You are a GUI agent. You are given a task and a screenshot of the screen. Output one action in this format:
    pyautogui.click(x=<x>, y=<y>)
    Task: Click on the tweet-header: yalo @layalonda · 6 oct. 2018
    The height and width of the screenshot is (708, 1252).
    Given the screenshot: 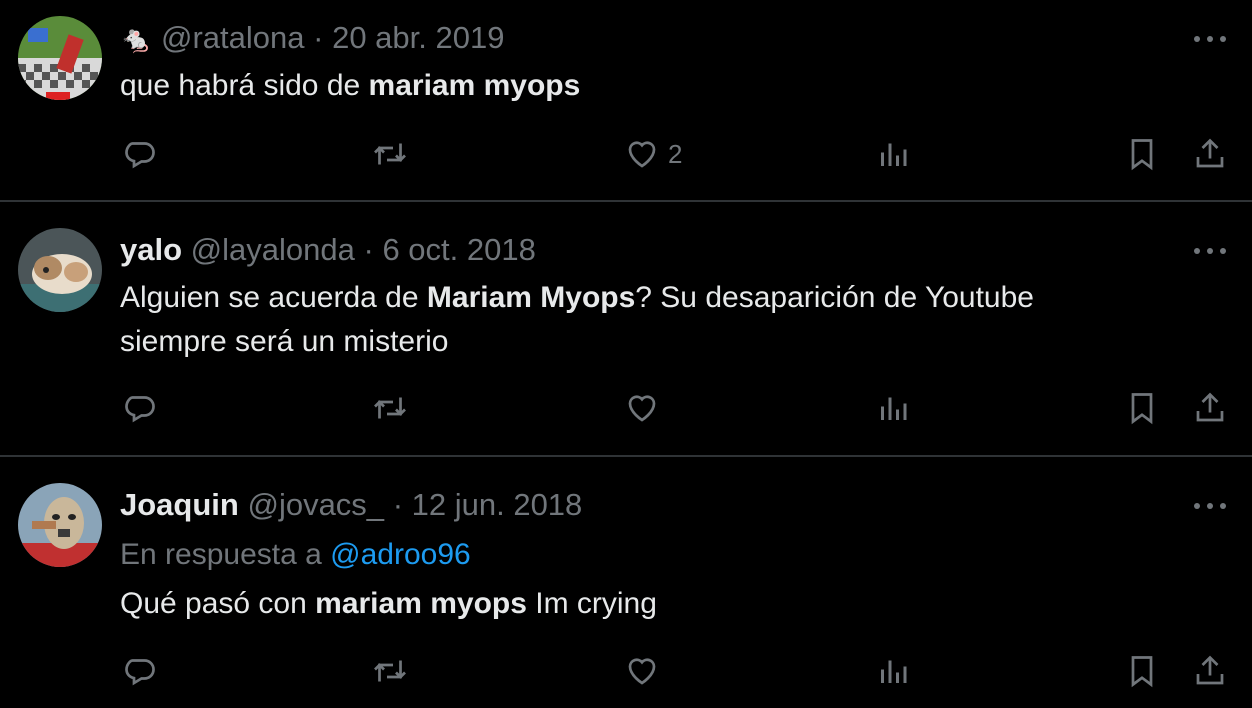 What is the action you would take?
    pyautogui.click(x=328, y=250)
    